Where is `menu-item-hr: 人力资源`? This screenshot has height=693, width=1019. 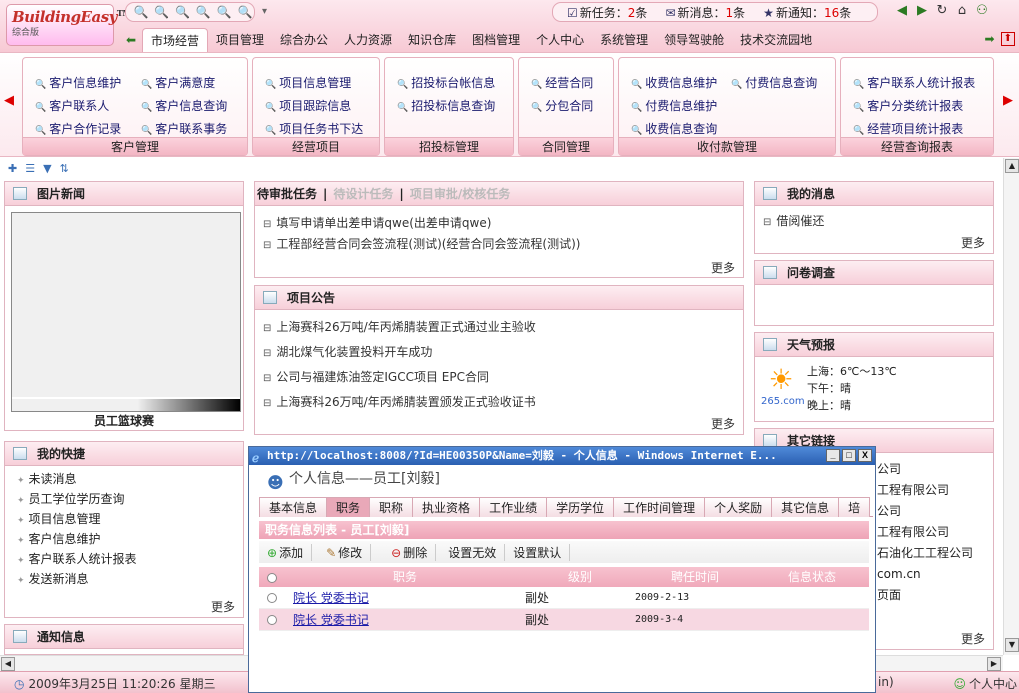
menu-item-hr: 人力资源 is located at coordinates (368, 40).